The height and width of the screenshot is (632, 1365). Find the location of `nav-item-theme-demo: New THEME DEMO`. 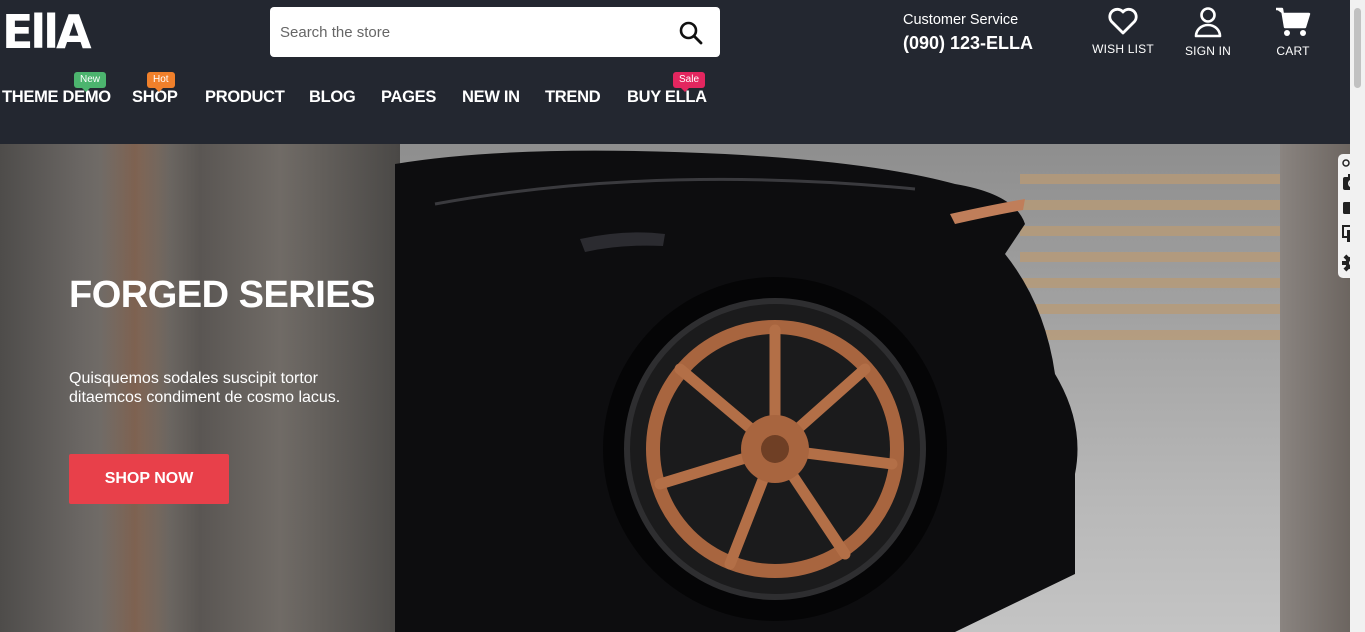

nav-item-theme-demo: New THEME DEMO is located at coordinates (56, 89).